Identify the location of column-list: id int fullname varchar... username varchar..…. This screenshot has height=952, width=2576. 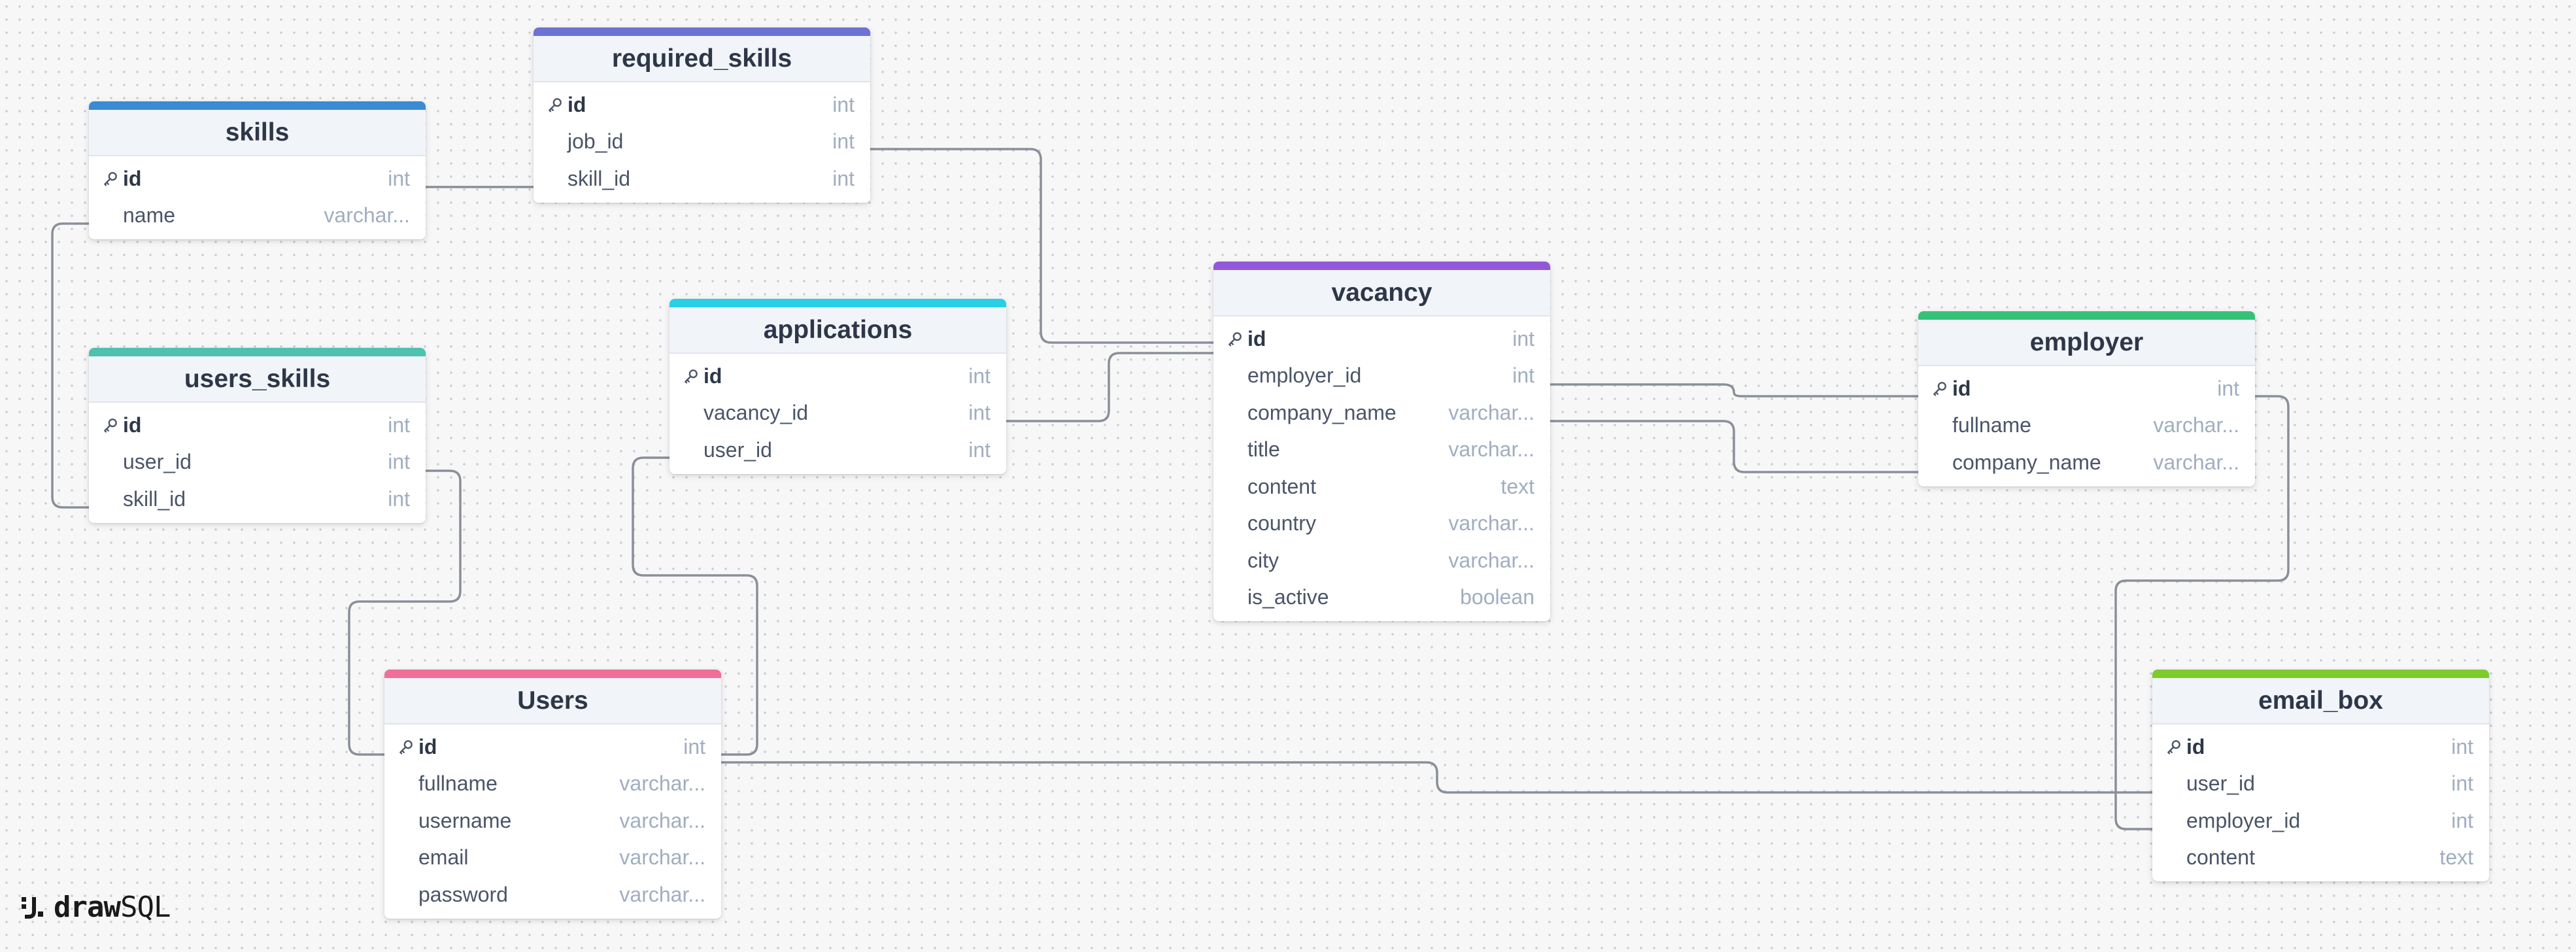
(552, 821).